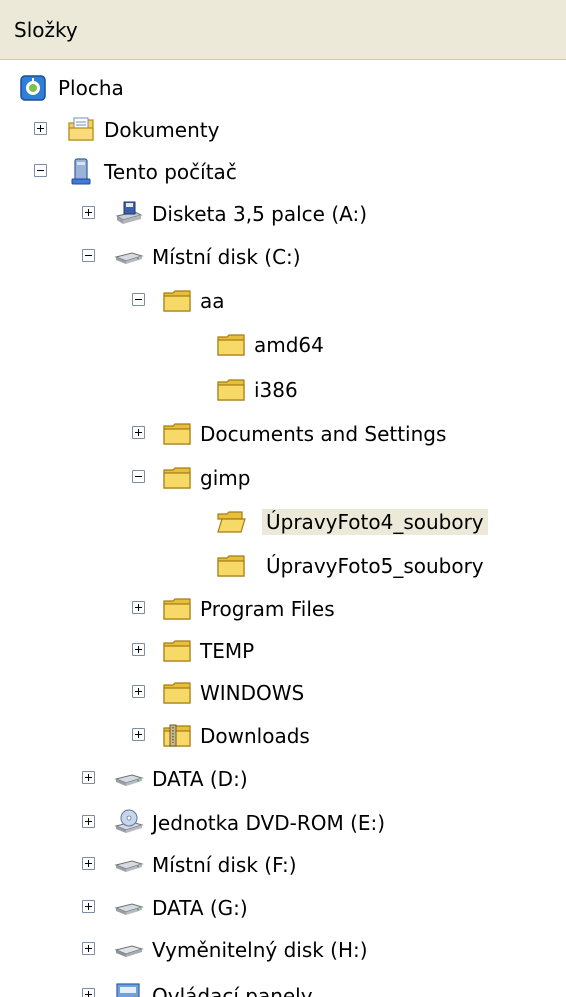 Image resolution: width=566 pixels, height=997 pixels. What do you see at coordinates (170, 172) in the screenshot?
I see `tree-item-label: Tento počítač` at bounding box center [170, 172].